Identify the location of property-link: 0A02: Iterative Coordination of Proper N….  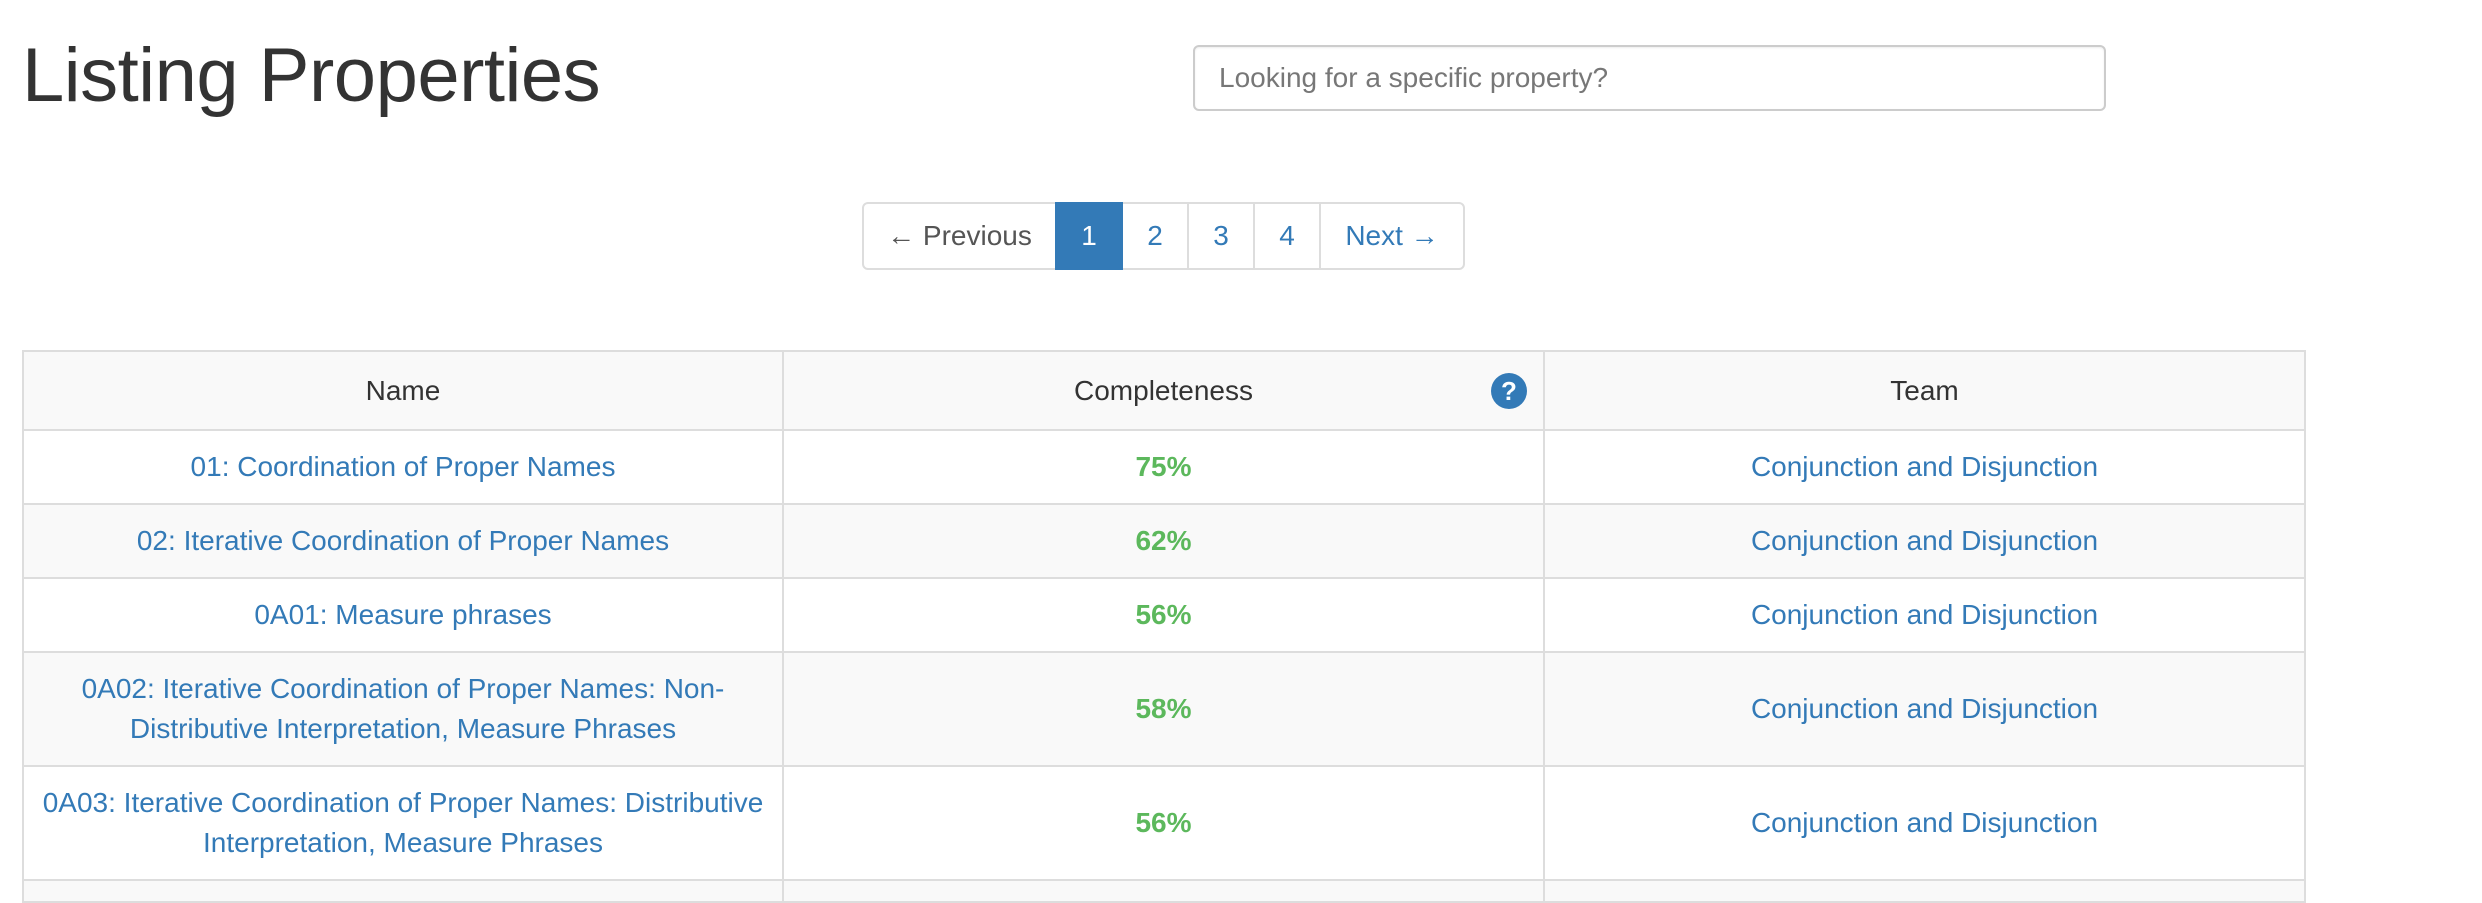
(403, 708).